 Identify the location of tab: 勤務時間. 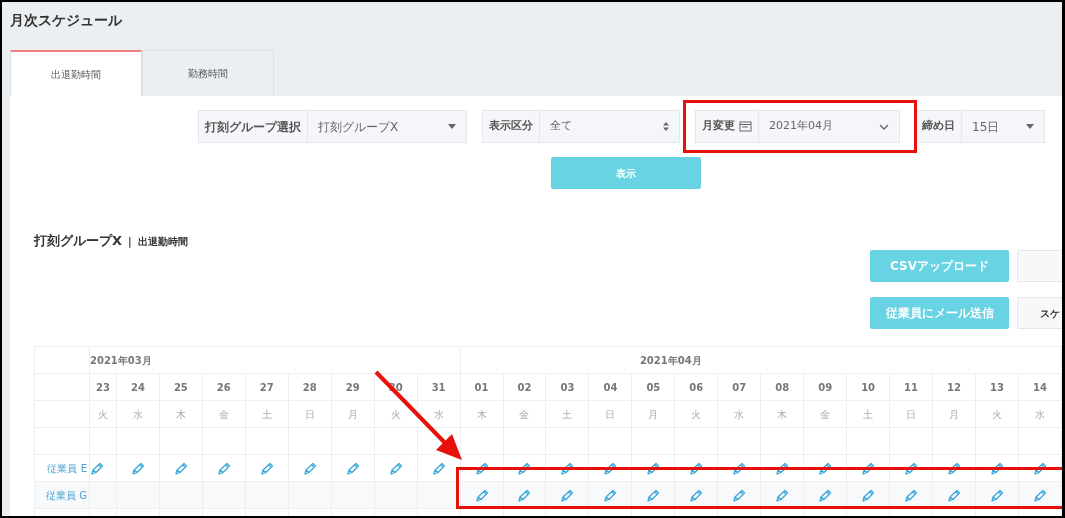
(208, 73).